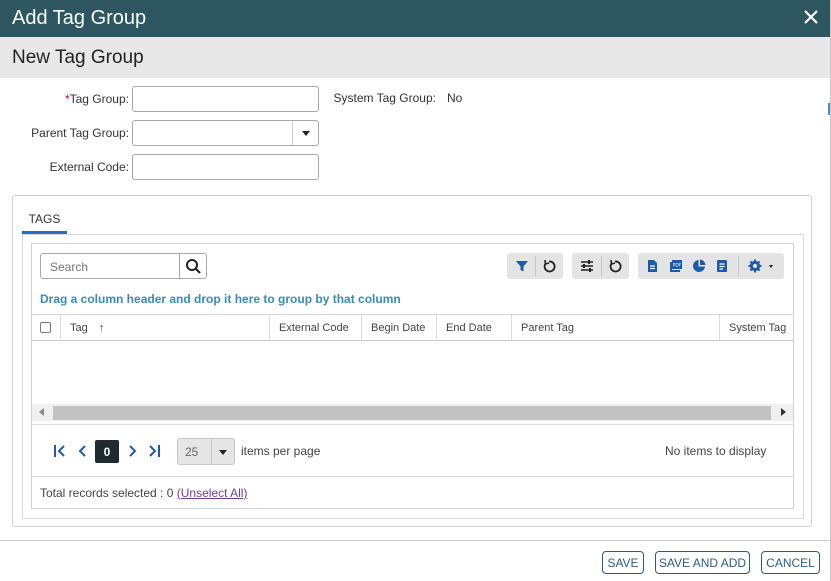 This screenshot has width=831, height=581. Describe the element at coordinates (783, 412) in the screenshot. I see `scroll-right-icon` at that location.